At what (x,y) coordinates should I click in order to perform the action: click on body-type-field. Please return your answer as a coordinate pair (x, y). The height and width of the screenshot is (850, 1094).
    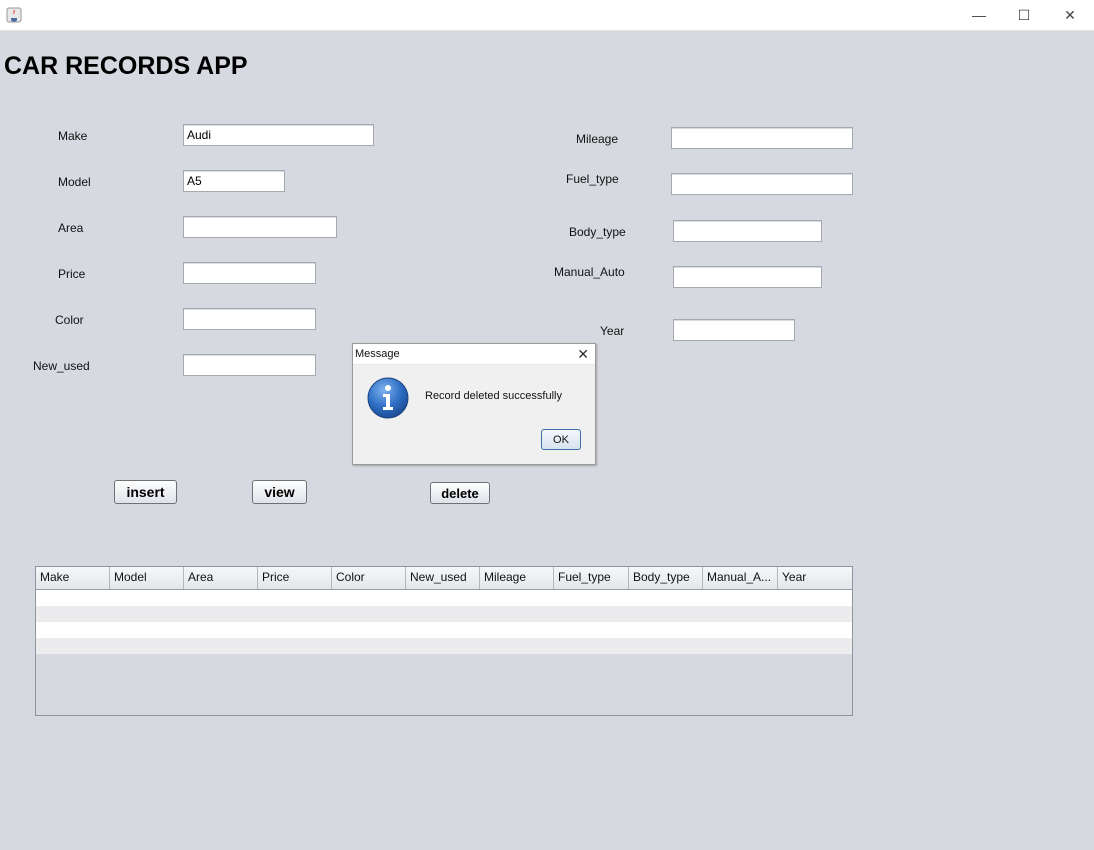
    Looking at the image, I should click on (747, 231).